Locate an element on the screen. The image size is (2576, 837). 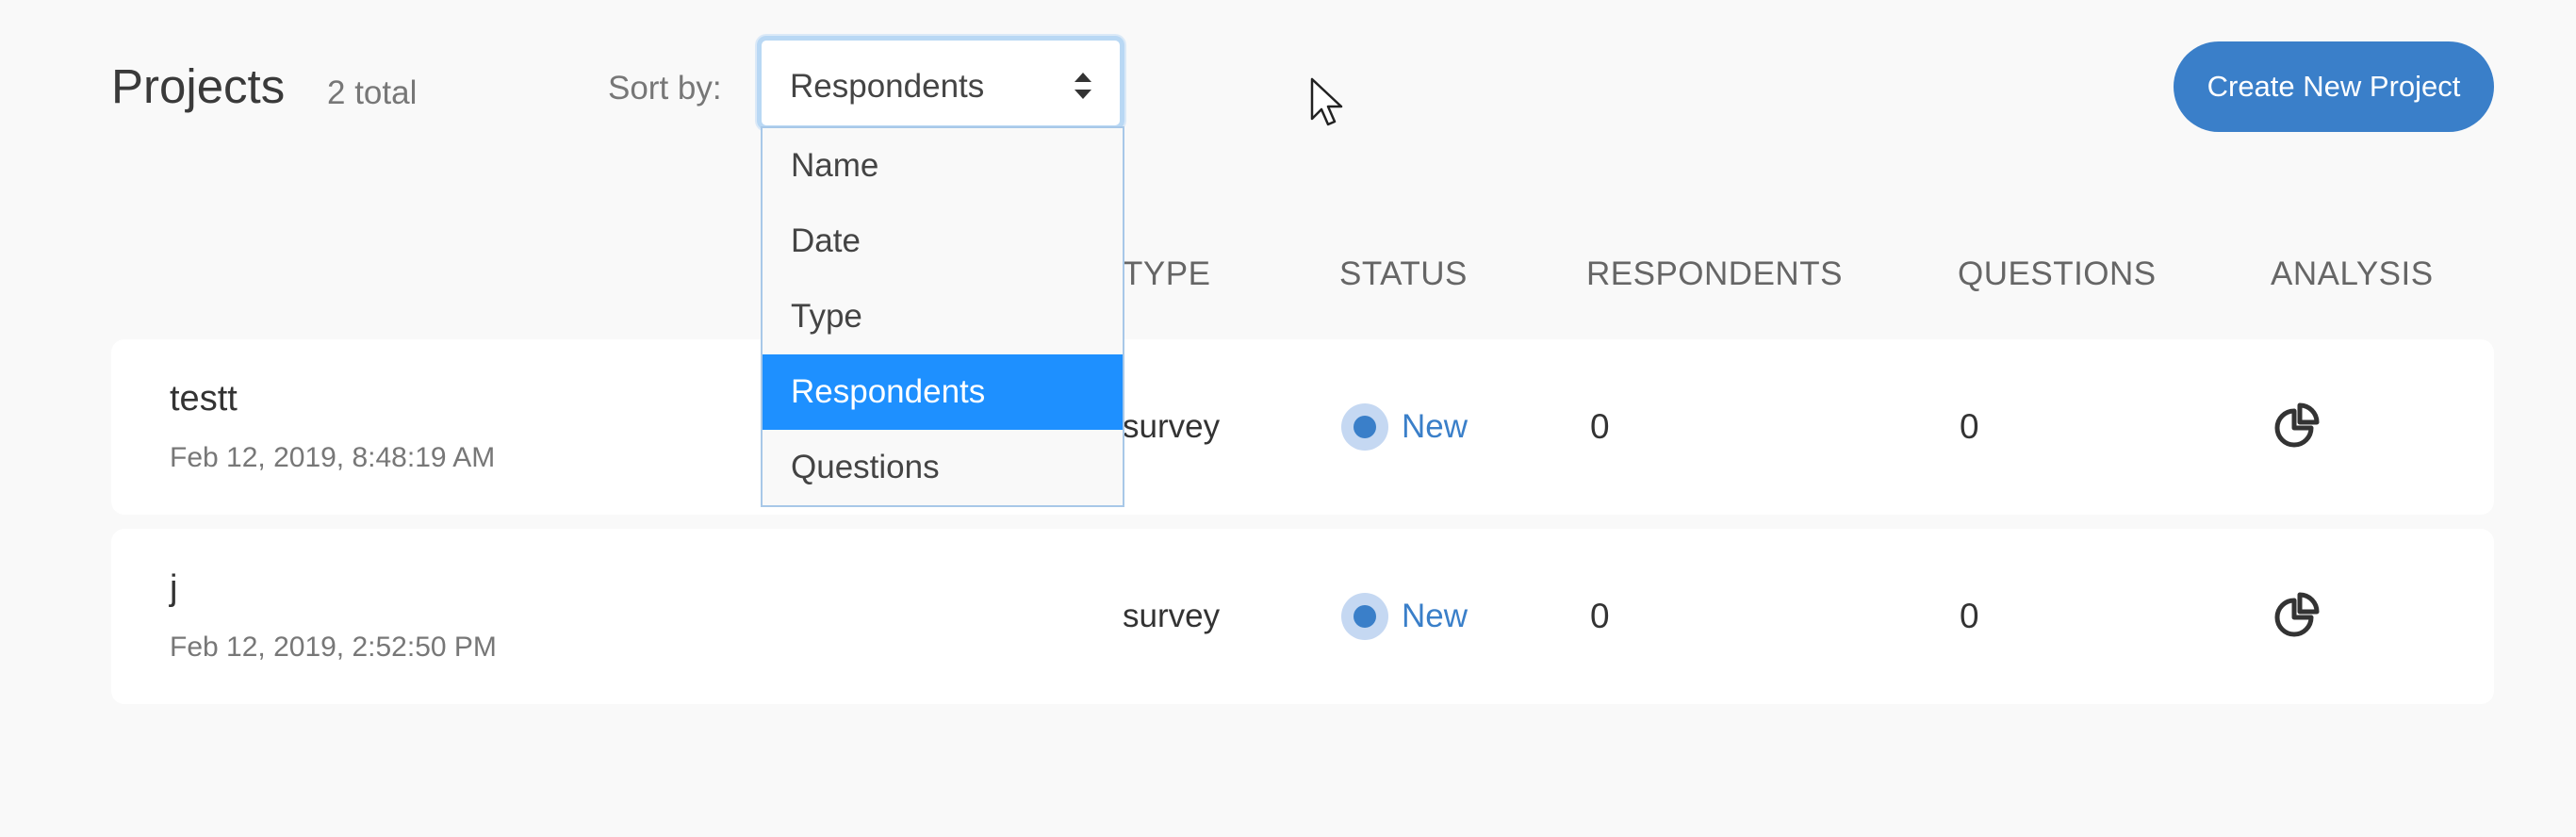
page-title: Projects is located at coordinates (198, 86).